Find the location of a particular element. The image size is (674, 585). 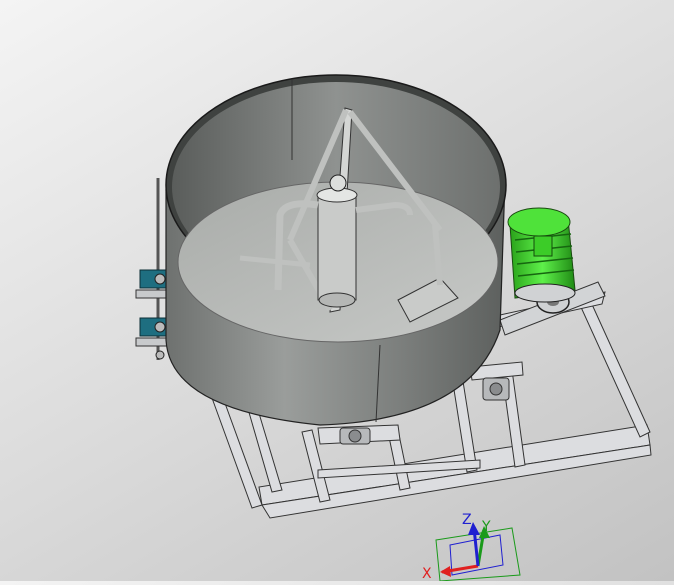

electric-motor is located at coordinates (541, 255).